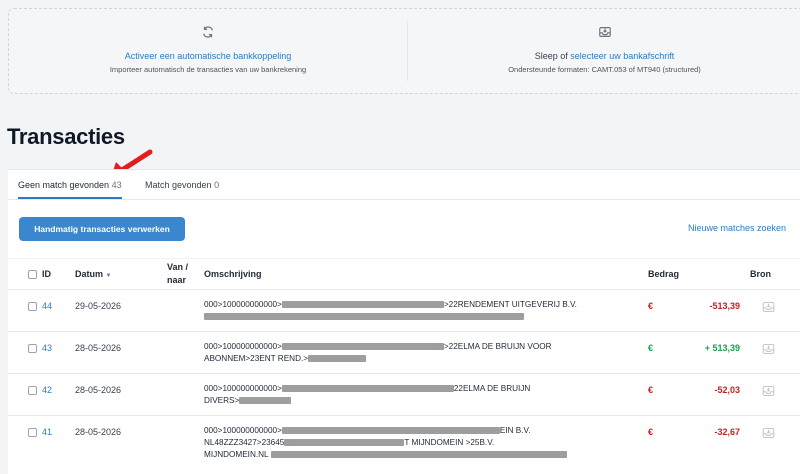  I want to click on header-from-to: Van / naar, so click(177, 274).